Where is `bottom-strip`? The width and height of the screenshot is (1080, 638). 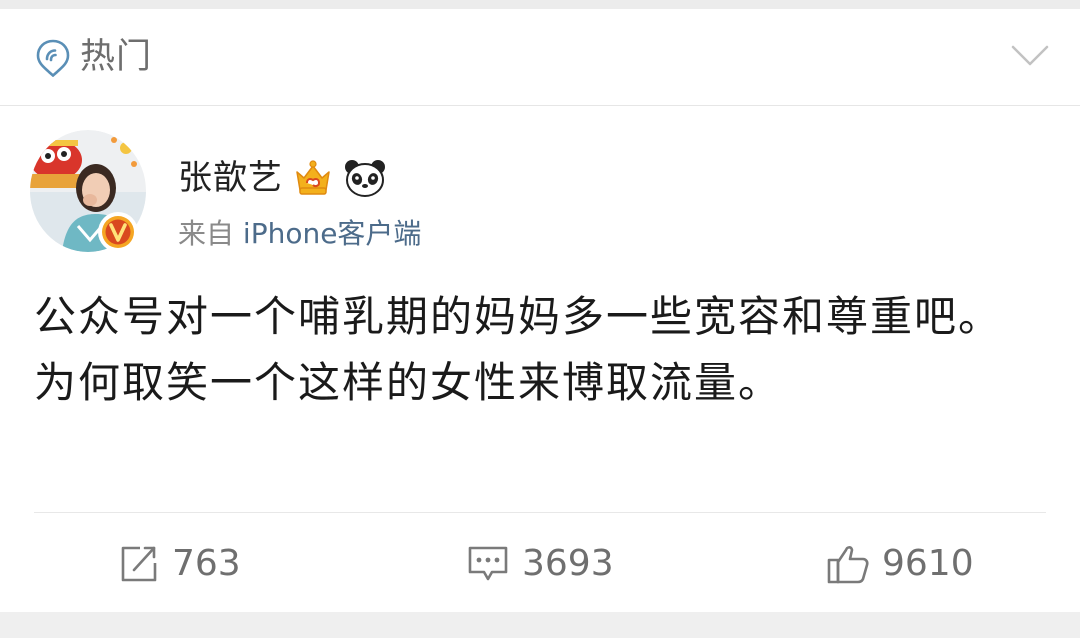
bottom-strip is located at coordinates (540, 625).